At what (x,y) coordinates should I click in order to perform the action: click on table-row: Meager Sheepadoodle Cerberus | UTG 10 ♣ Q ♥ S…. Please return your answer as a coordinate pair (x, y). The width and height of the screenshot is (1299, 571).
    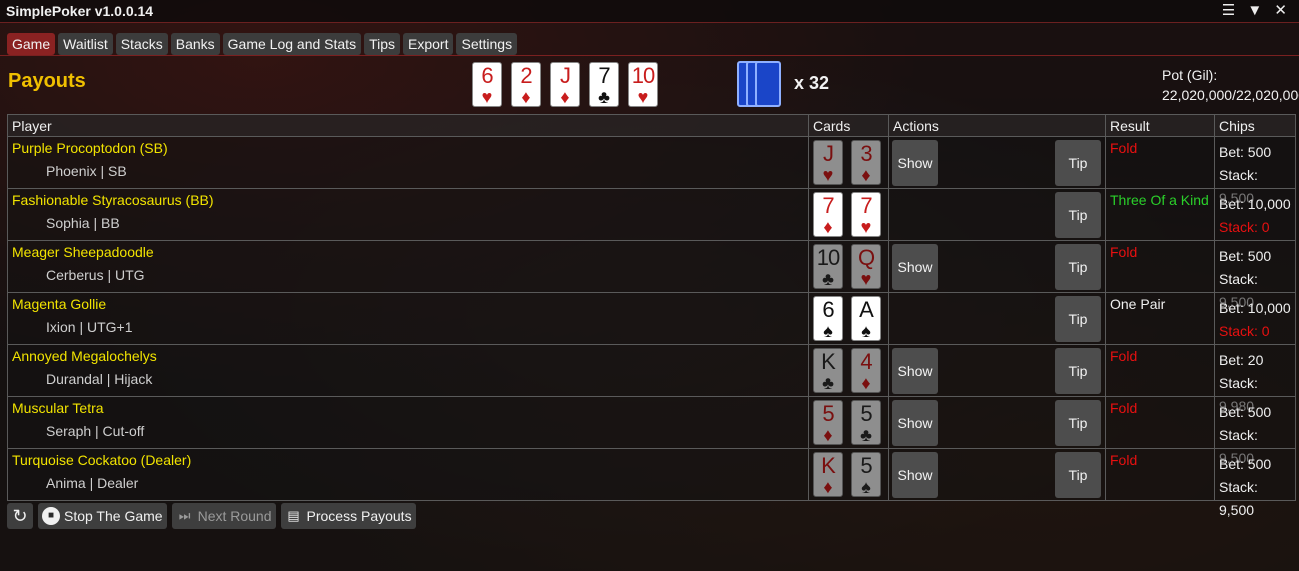
    Looking at the image, I should click on (651, 275).